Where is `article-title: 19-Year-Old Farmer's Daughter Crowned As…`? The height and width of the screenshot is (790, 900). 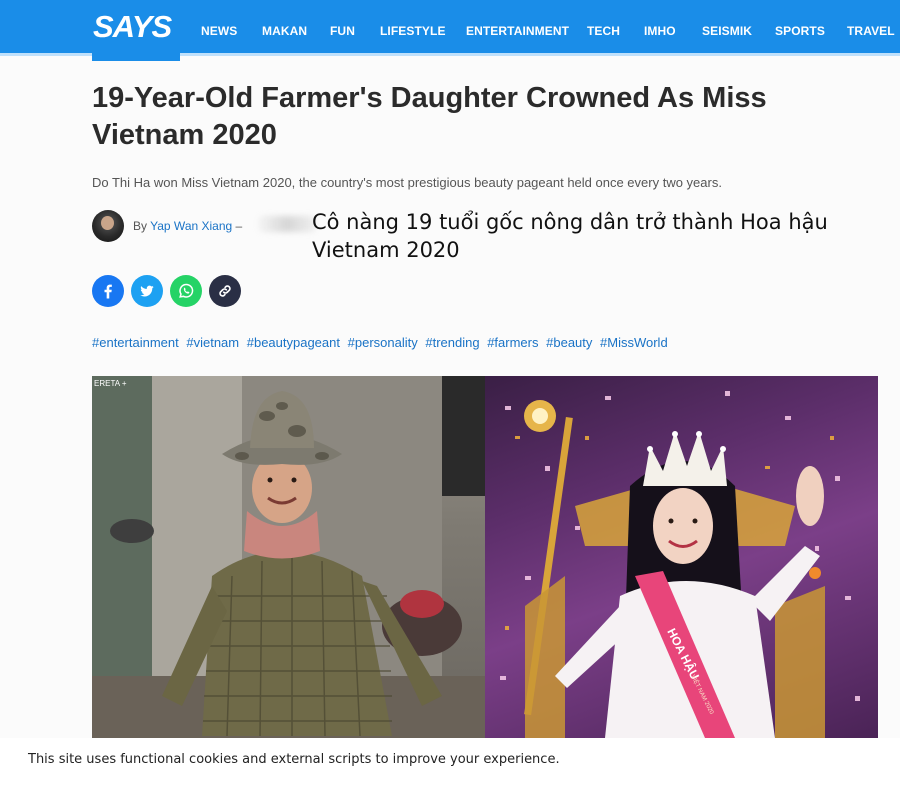 article-title: 19-Year-Old Farmer's Daughter Crowned As… is located at coordinates (429, 116).